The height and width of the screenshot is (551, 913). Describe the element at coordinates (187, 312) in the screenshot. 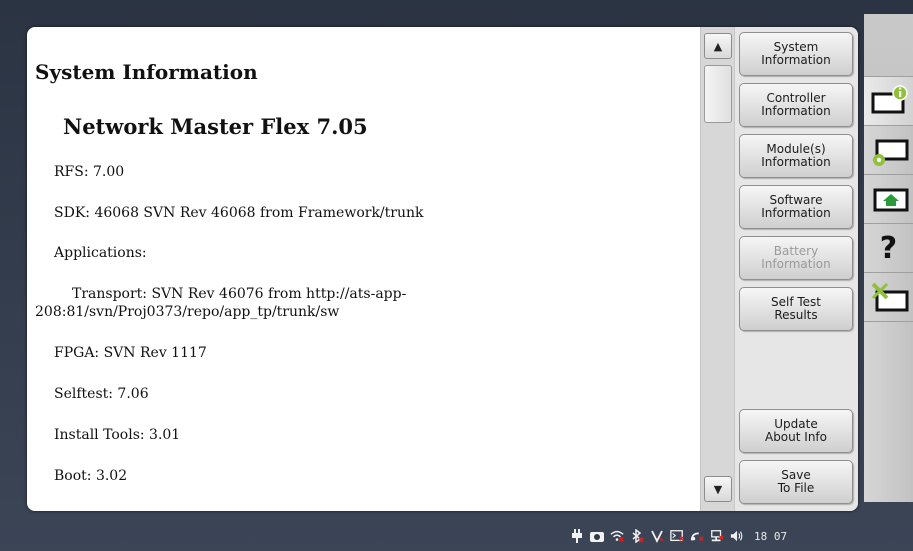

I see `transport-line-2: 208:81/svn/Proj0373/repo/app_tp/trunk/sw` at that location.